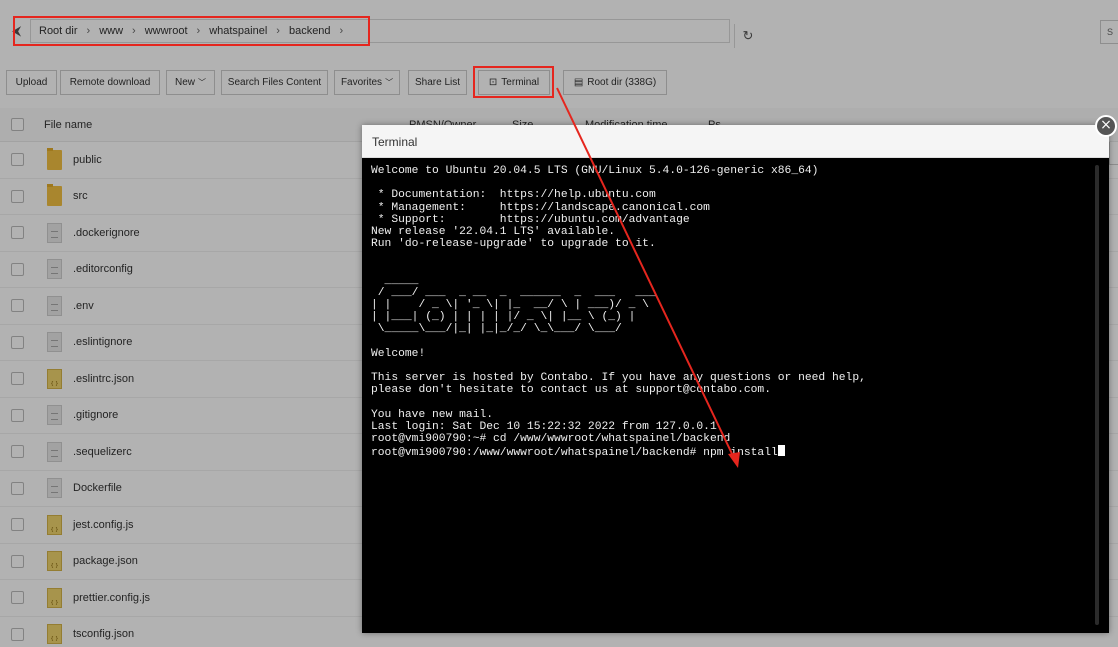 The image size is (1118, 647). Describe the element at coordinates (102, 342) in the screenshot. I see `file-name: .eslintignore` at that location.